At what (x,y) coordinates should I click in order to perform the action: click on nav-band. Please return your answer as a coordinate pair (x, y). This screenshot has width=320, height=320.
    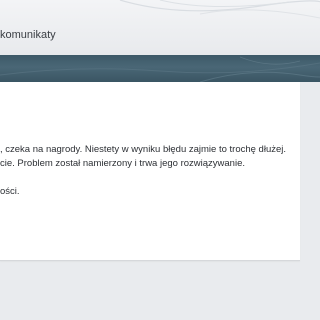
    Looking at the image, I should click on (160, 68).